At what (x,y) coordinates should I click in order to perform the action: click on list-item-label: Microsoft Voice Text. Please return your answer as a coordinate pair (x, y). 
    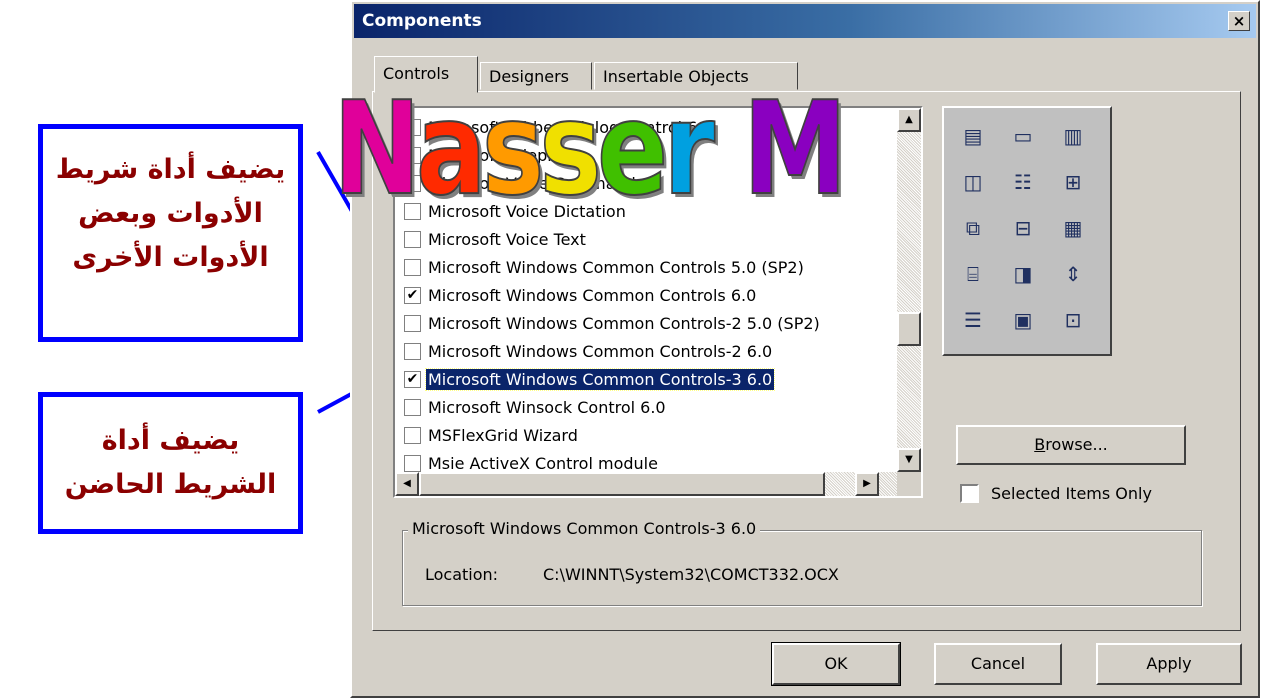
    Looking at the image, I should click on (507, 239).